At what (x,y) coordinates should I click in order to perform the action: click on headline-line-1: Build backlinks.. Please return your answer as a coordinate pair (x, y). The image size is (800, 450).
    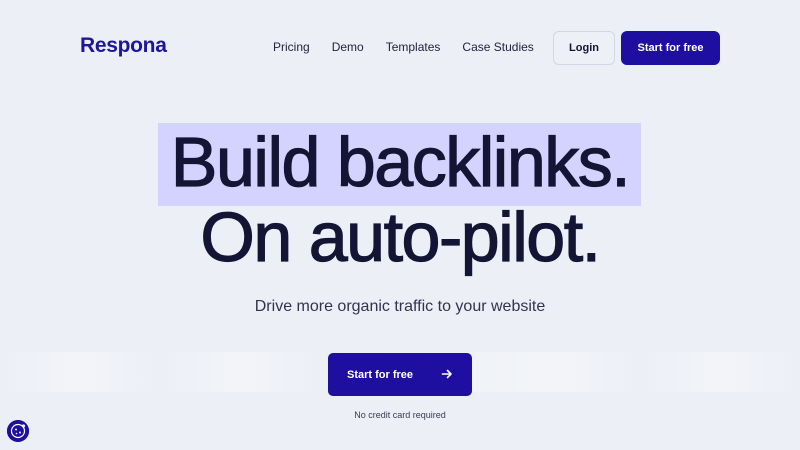
    Looking at the image, I should click on (400, 161).